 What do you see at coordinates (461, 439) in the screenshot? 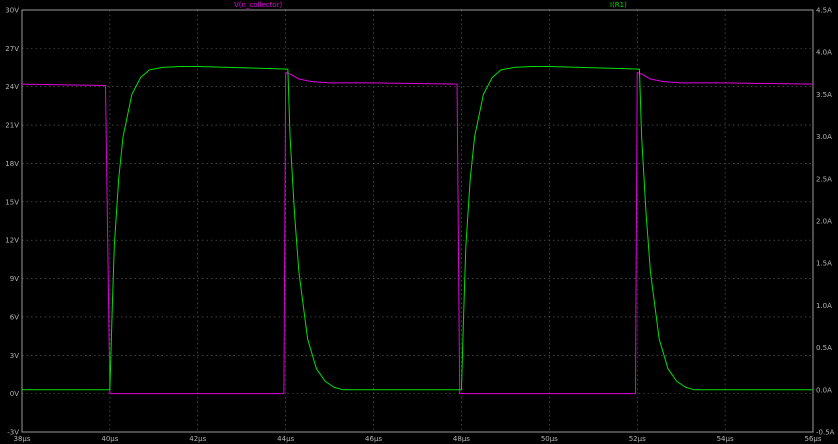
I see `x-tick-label: 48µs` at bounding box center [461, 439].